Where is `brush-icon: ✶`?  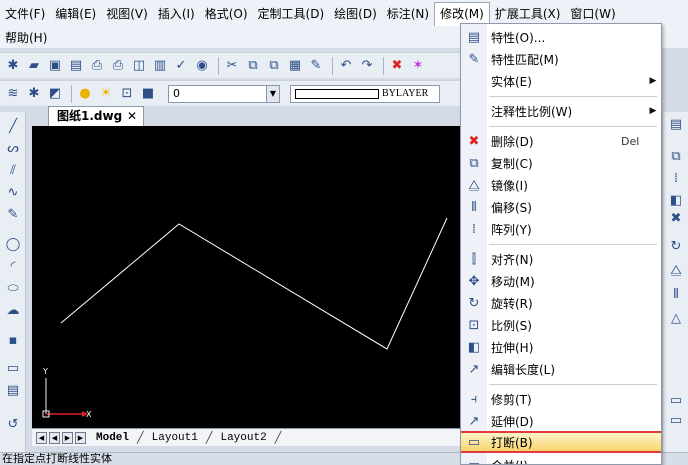 brush-icon: ✶ is located at coordinates (418, 66).